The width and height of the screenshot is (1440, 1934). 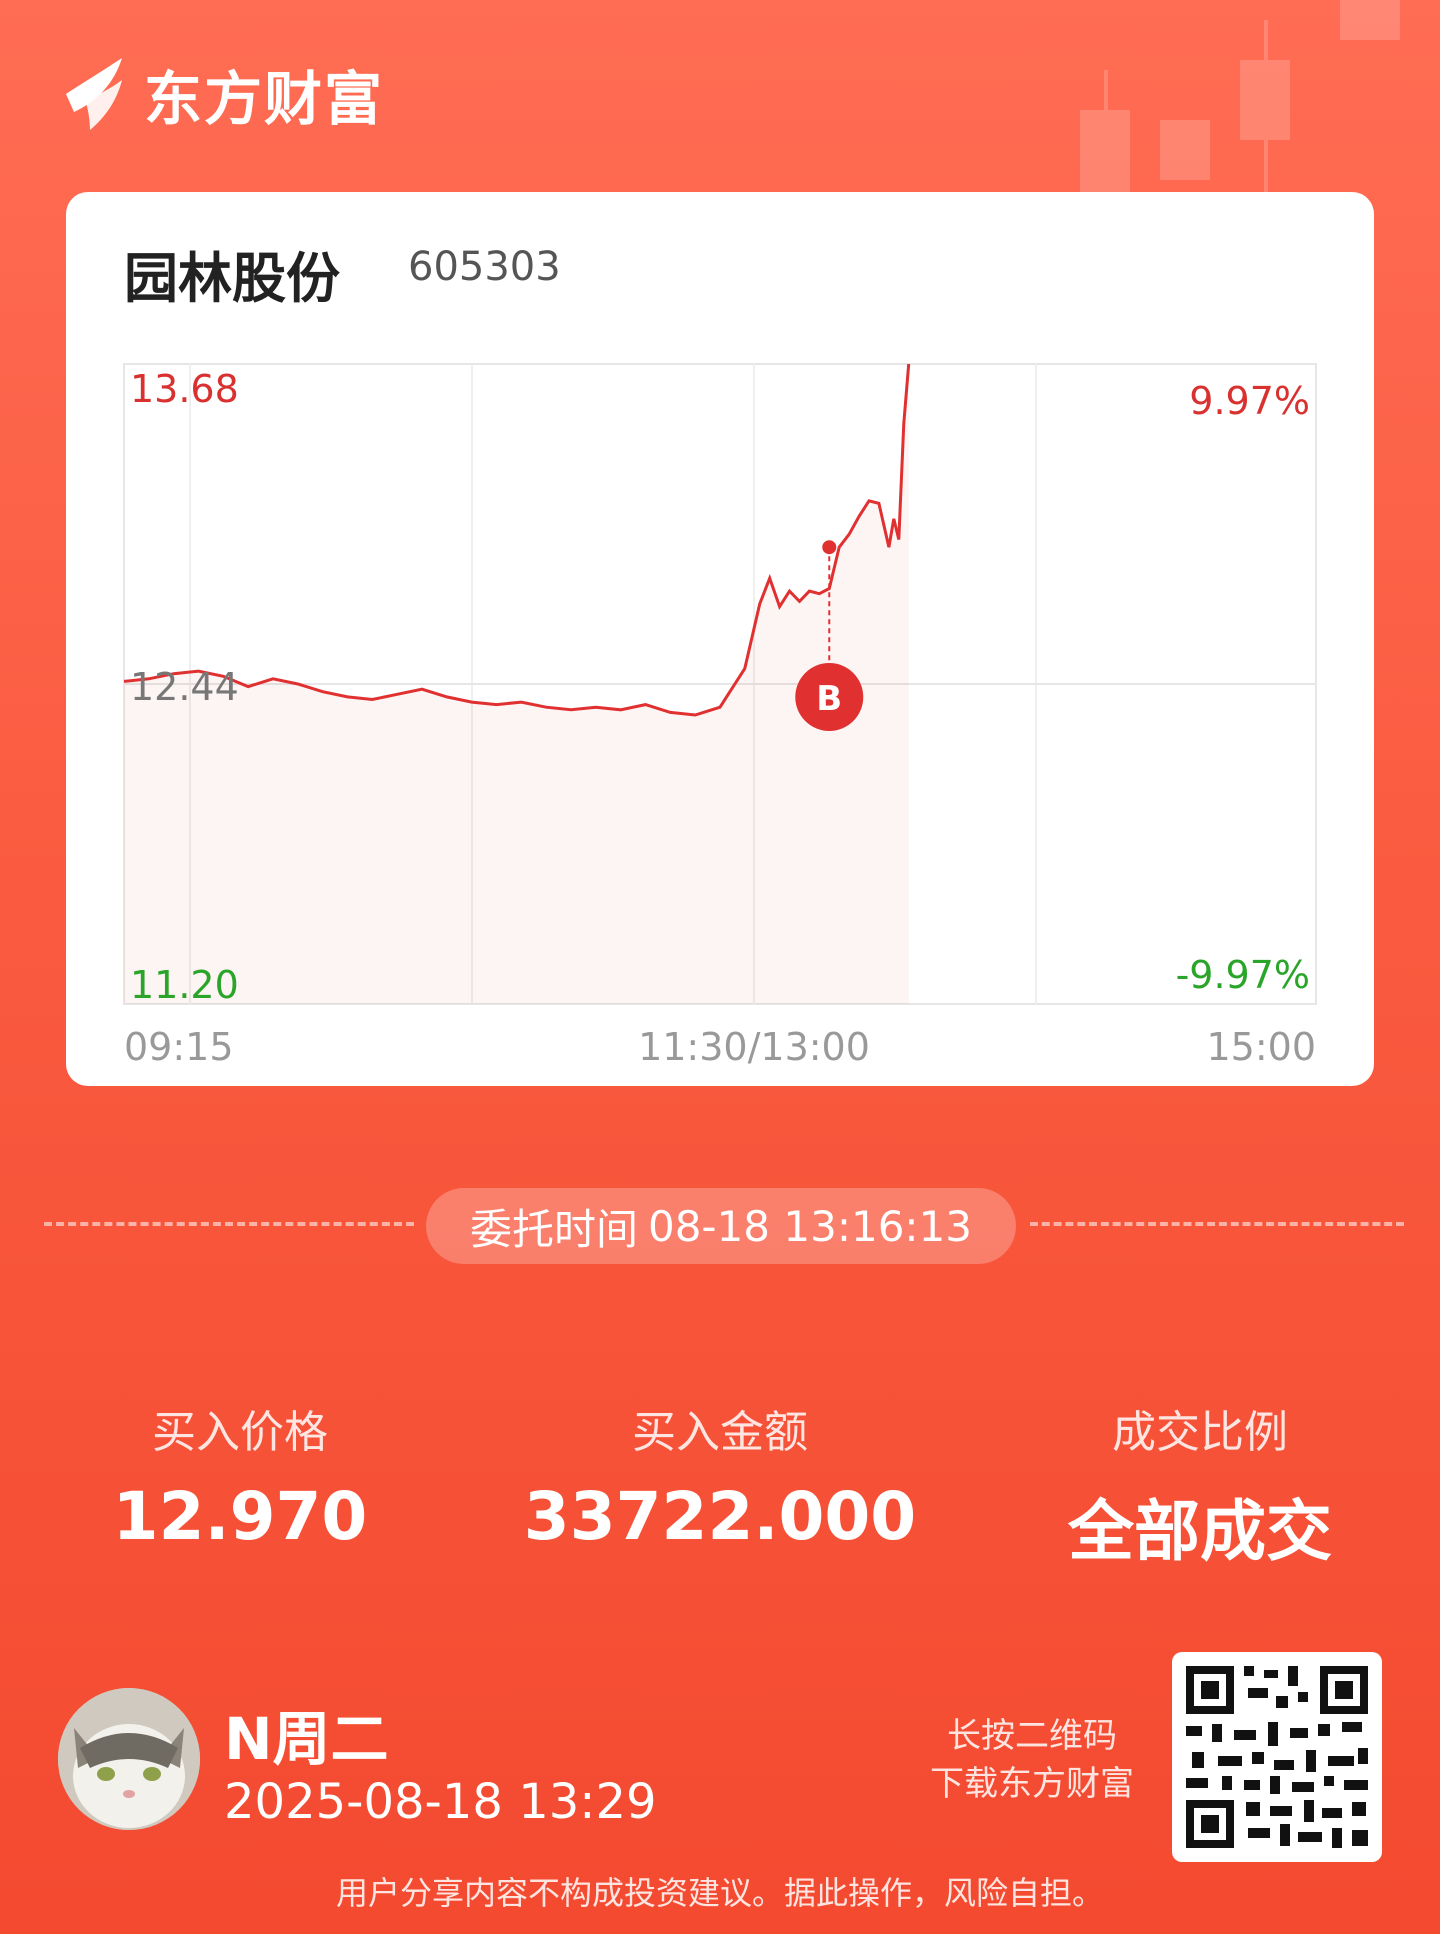 I want to click on stat-fill-ratio: 成交比例 全部成交, so click(x=1200, y=1485).